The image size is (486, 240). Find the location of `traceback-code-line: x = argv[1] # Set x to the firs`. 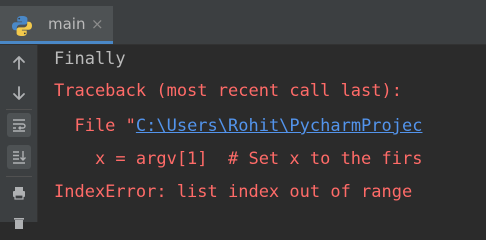

traceback-code-line: x = argv[1] # Set x to the firs is located at coordinates (238, 159).